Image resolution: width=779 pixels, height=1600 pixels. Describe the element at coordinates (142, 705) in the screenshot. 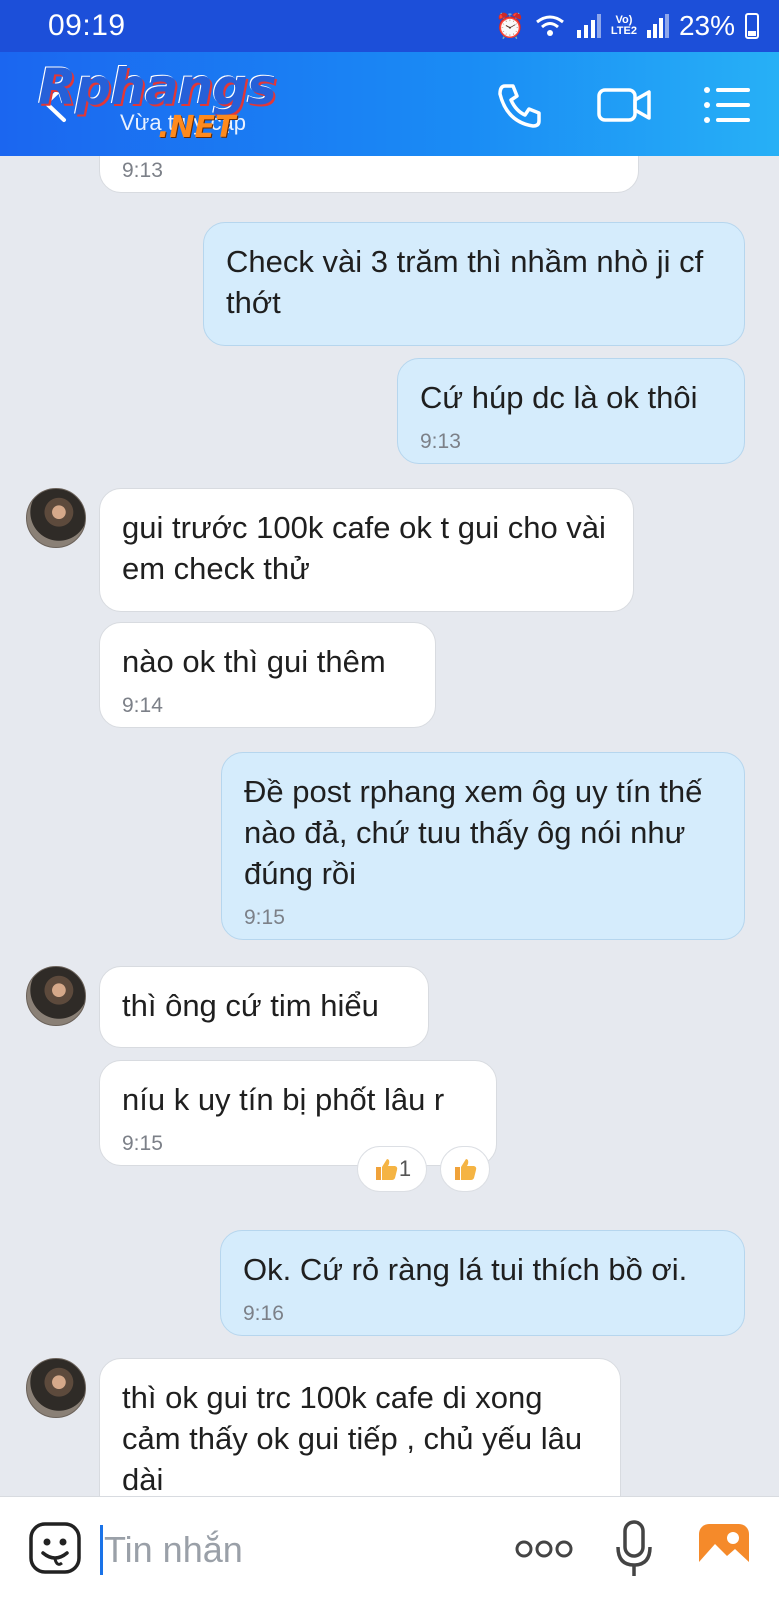

I see `message-time: 9:14` at that location.